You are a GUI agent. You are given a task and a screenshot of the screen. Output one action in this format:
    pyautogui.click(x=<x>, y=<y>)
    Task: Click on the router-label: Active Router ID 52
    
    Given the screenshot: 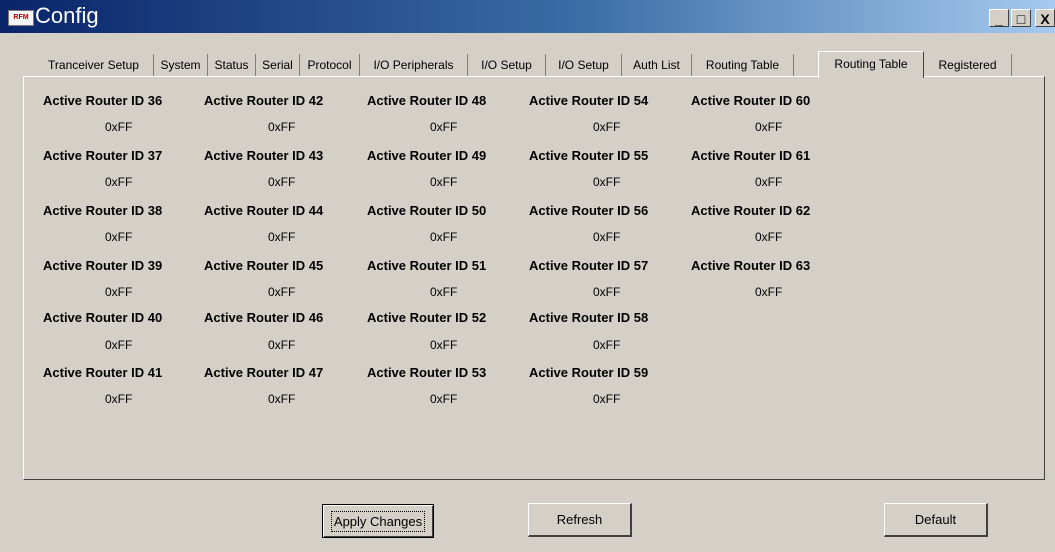 What is the action you would take?
    pyautogui.click(x=427, y=317)
    